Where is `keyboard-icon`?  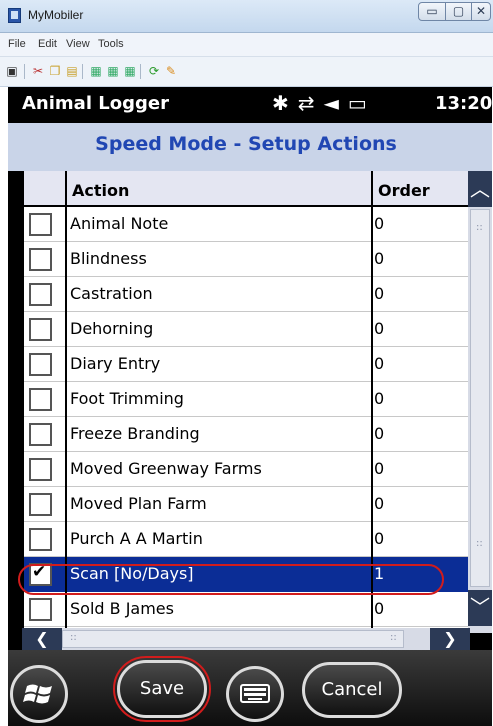
keyboard-icon is located at coordinates (255, 693).